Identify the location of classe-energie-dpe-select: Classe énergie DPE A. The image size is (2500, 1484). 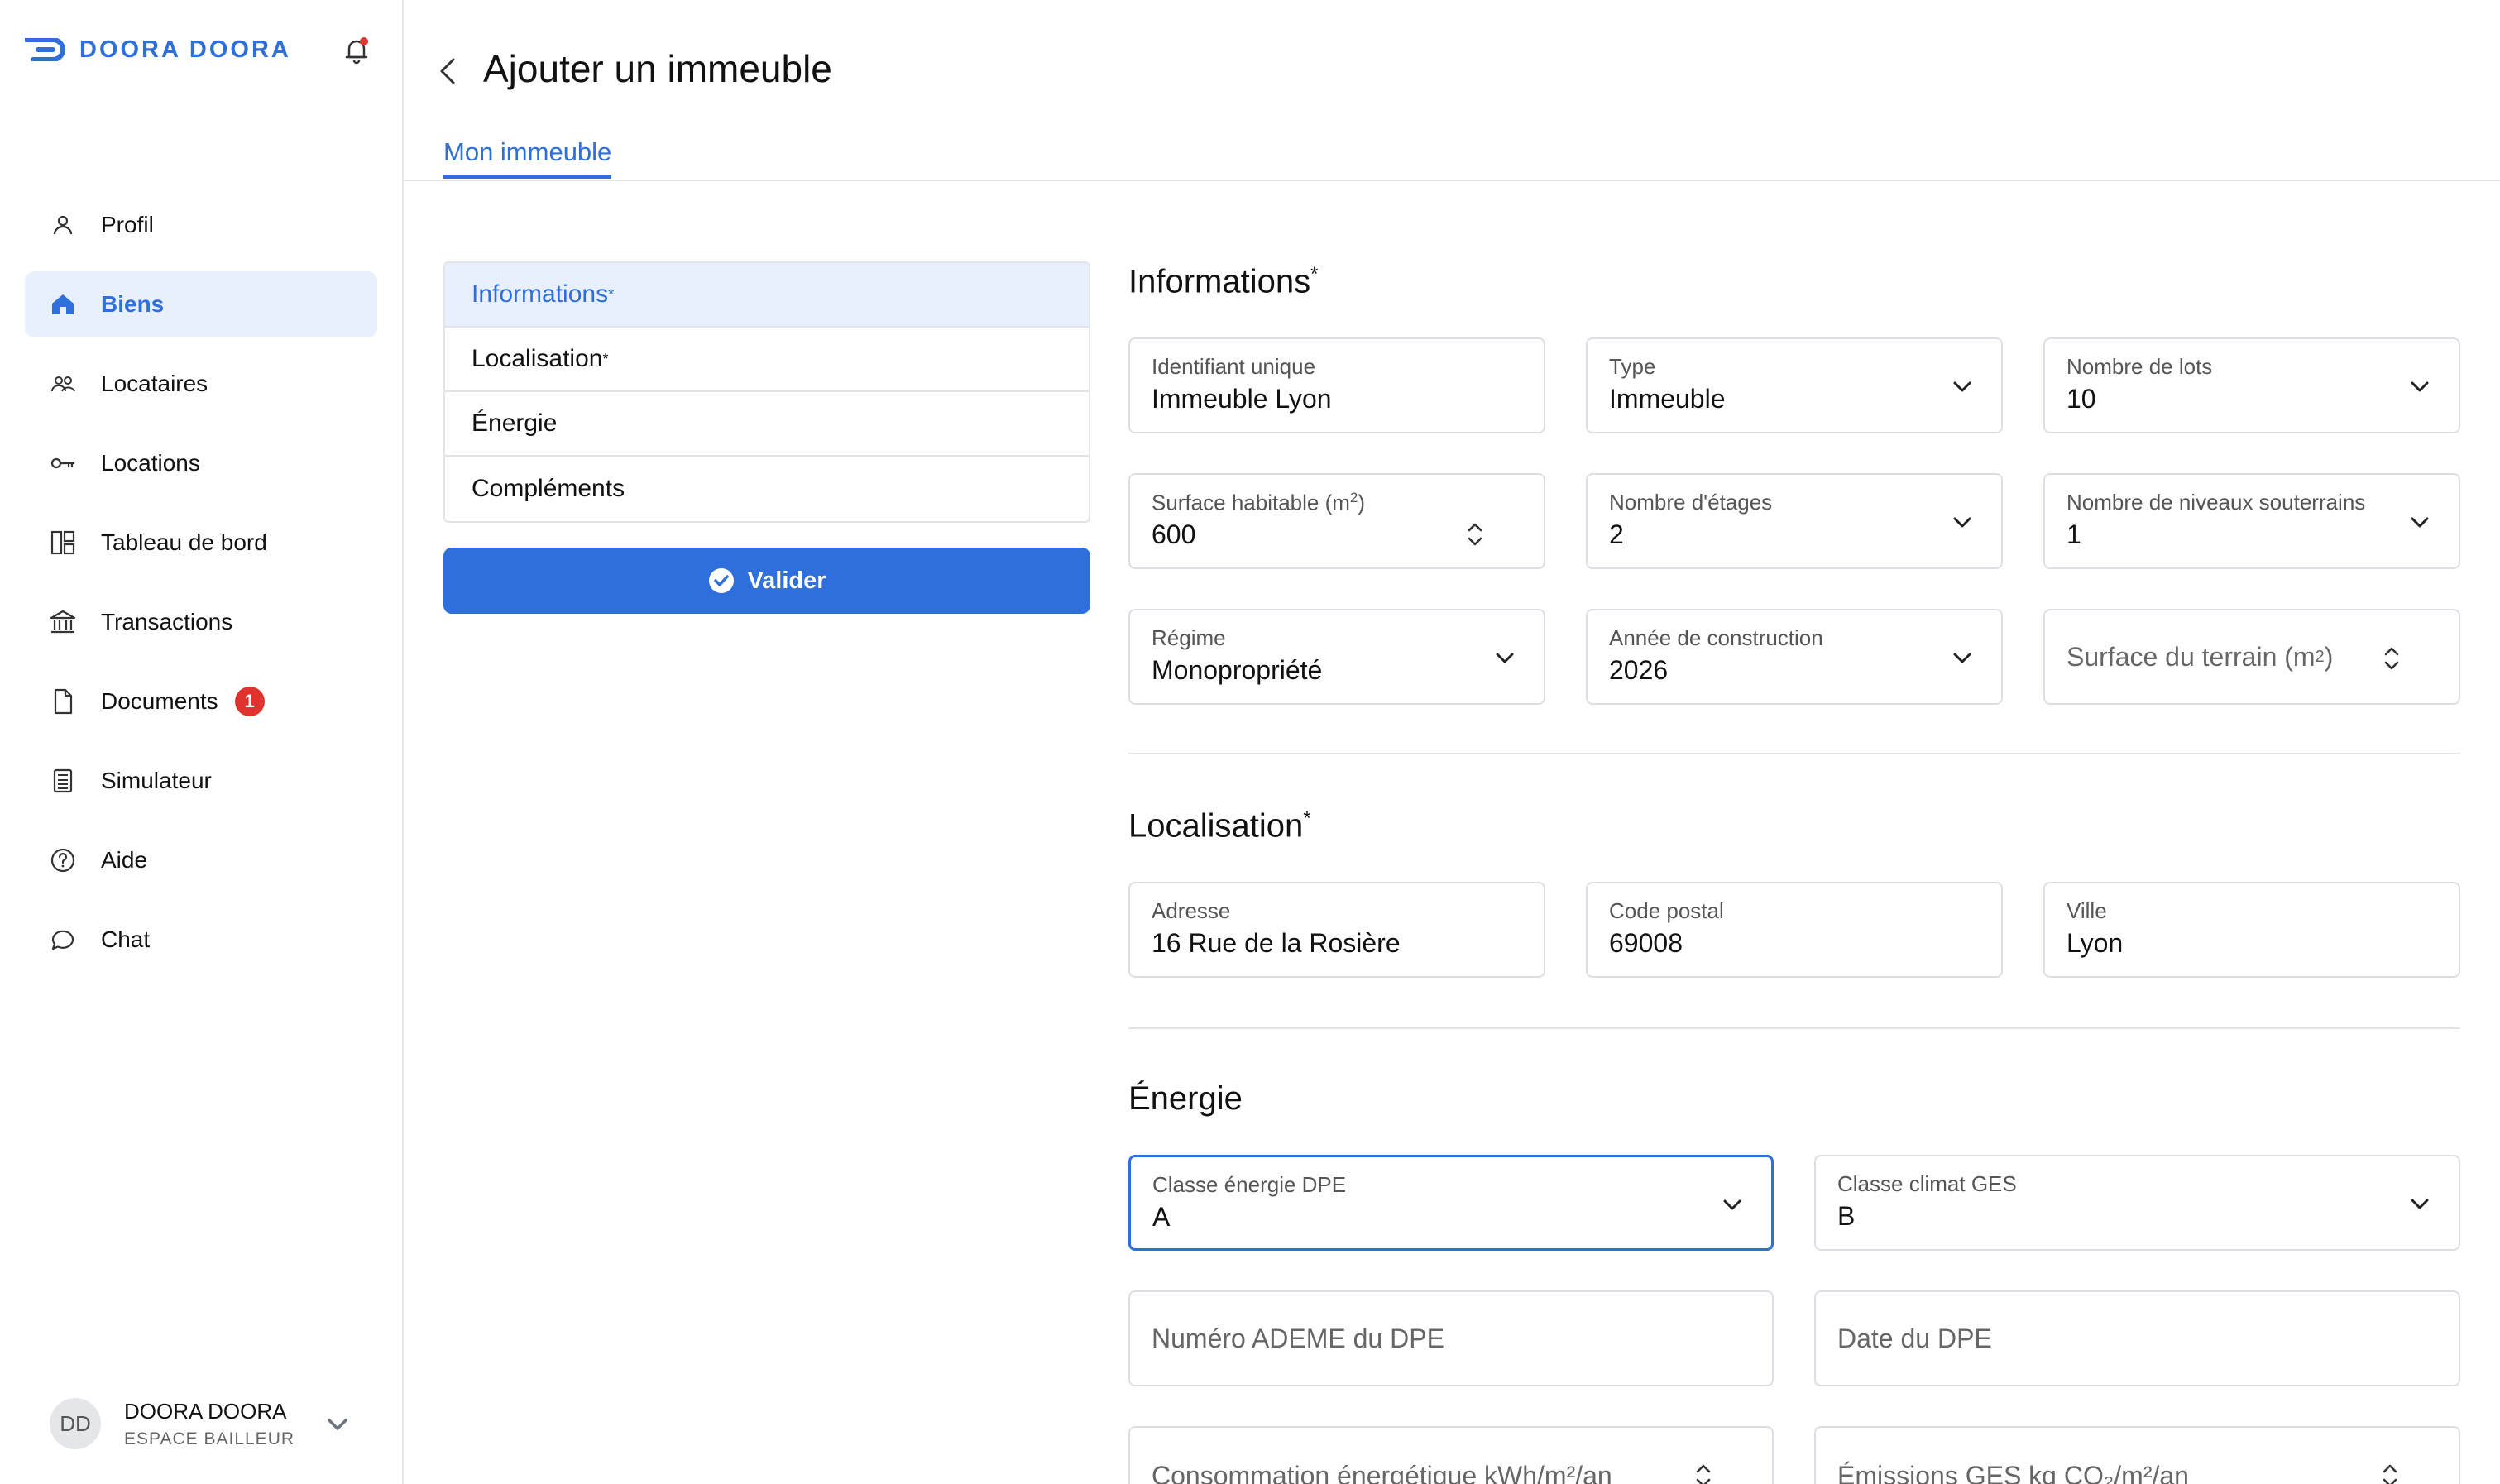
(1451, 1203).